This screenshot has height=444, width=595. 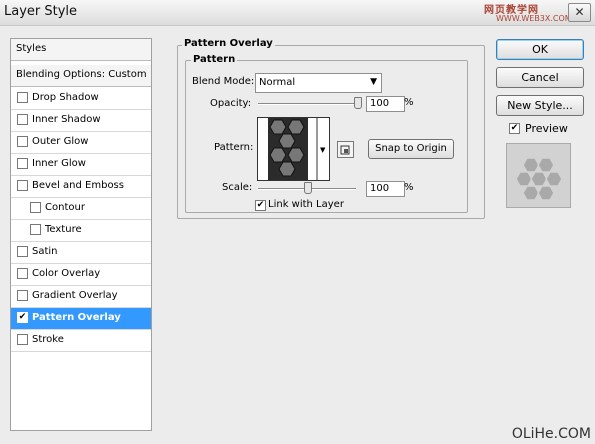 I want to click on style-item-label: Drop Shadow, so click(x=65, y=97).